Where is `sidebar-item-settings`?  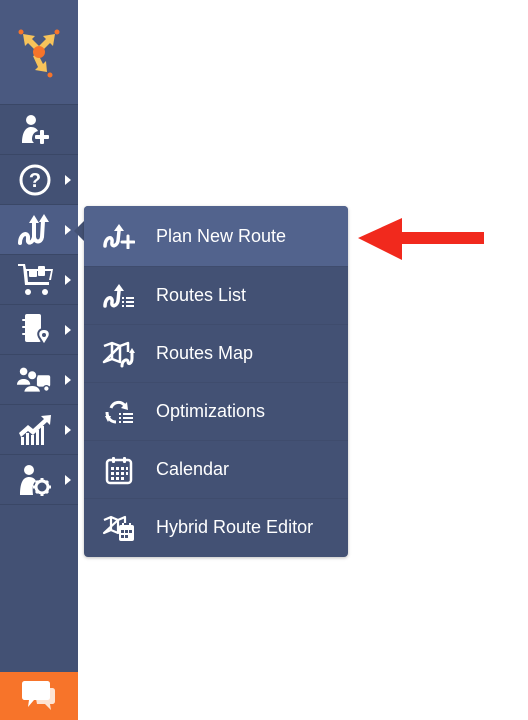
sidebar-item-settings is located at coordinates (39, 479).